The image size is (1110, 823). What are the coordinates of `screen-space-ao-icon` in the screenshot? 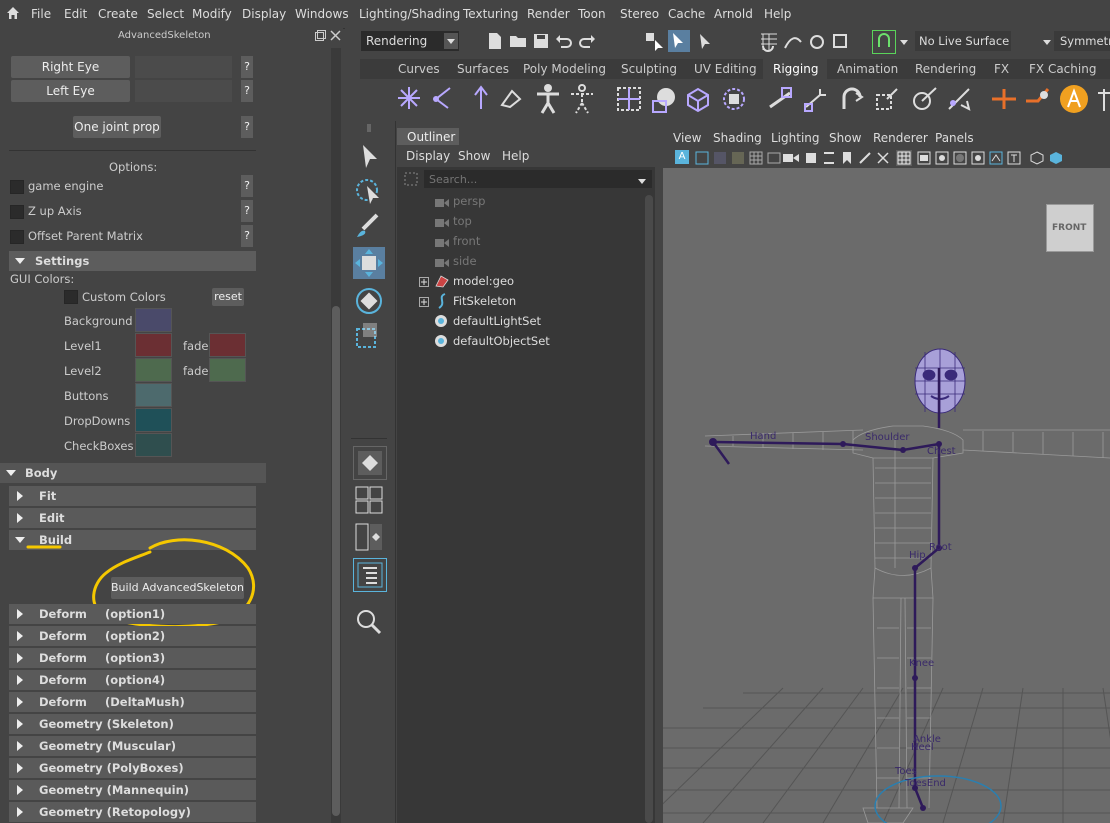 It's located at (1014, 159).